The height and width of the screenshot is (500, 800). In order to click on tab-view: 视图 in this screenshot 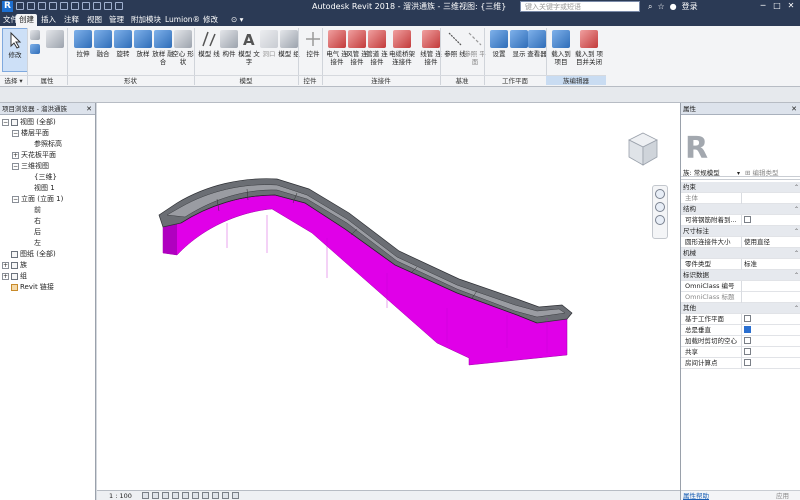, I will do `click(94, 20)`.